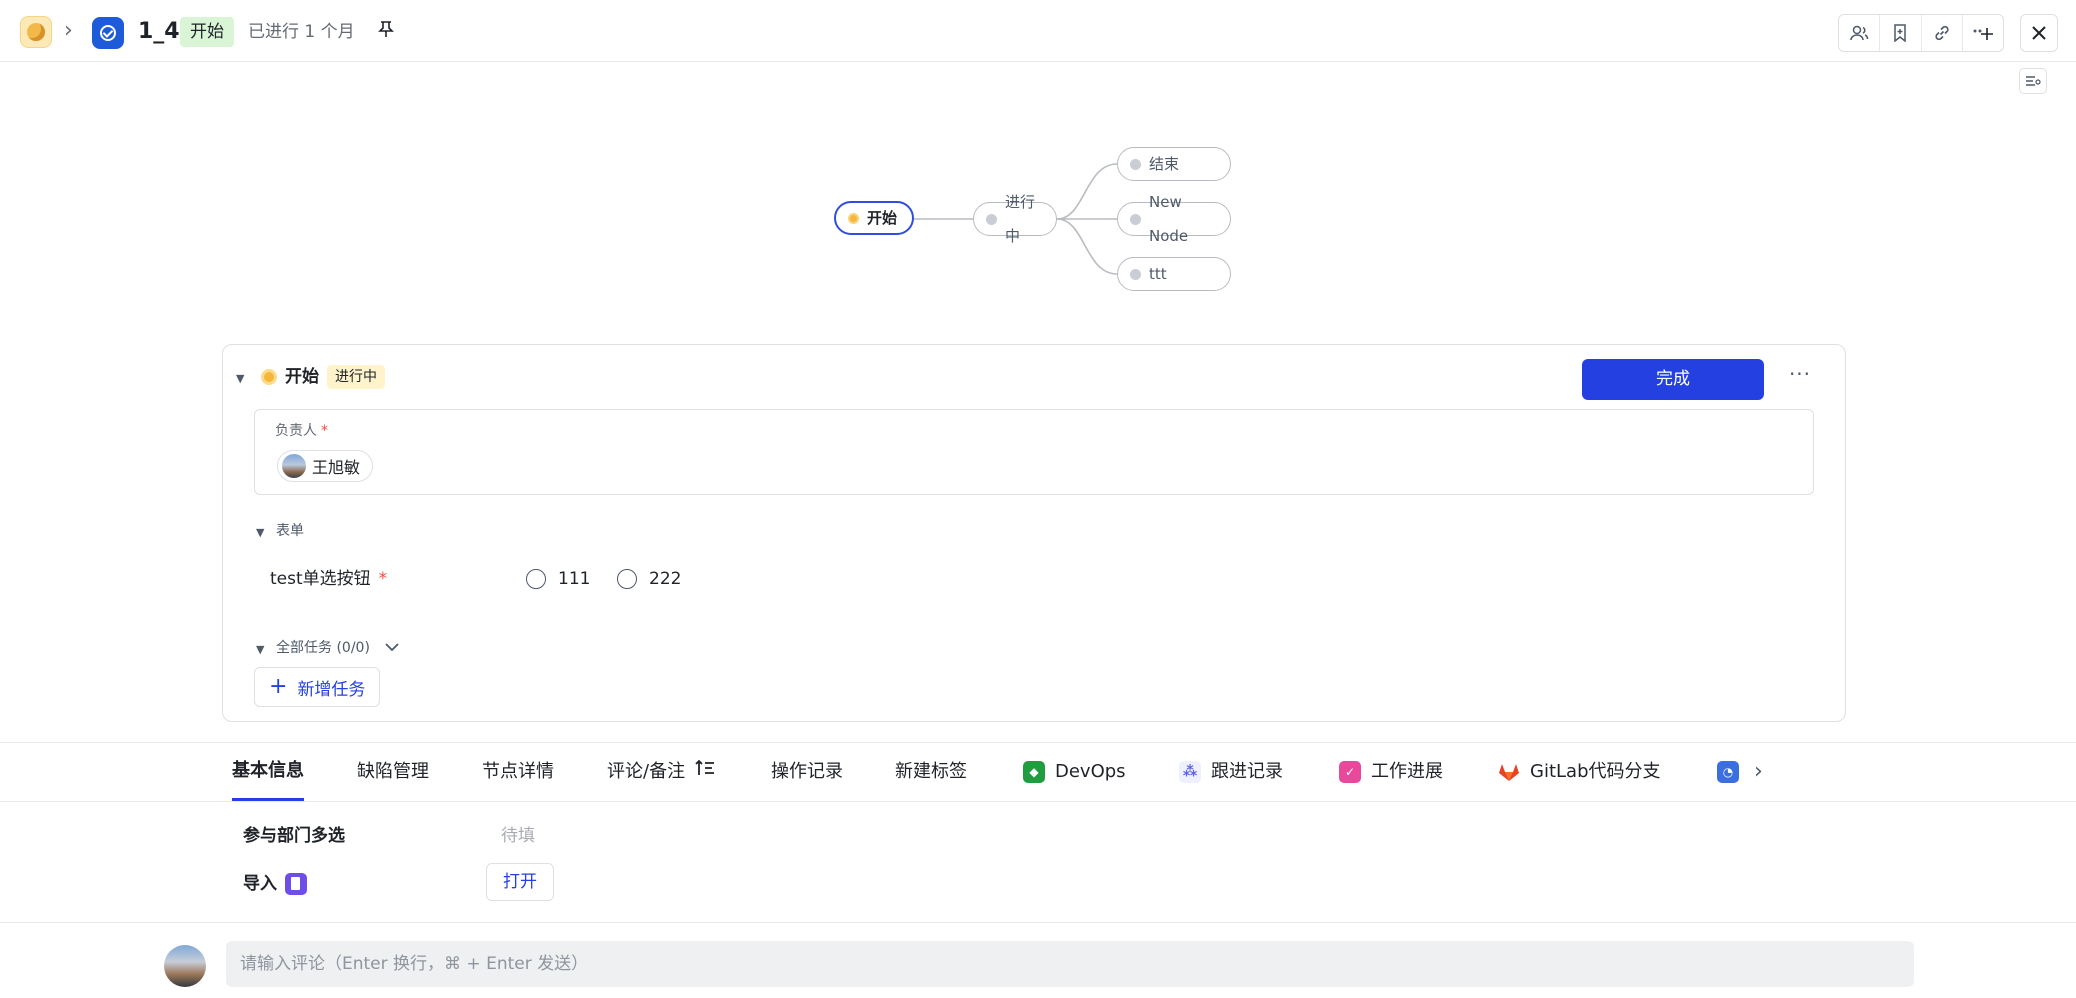 The width and height of the screenshot is (2076, 998). I want to click on flow-node-label: ttt, so click(1158, 274).